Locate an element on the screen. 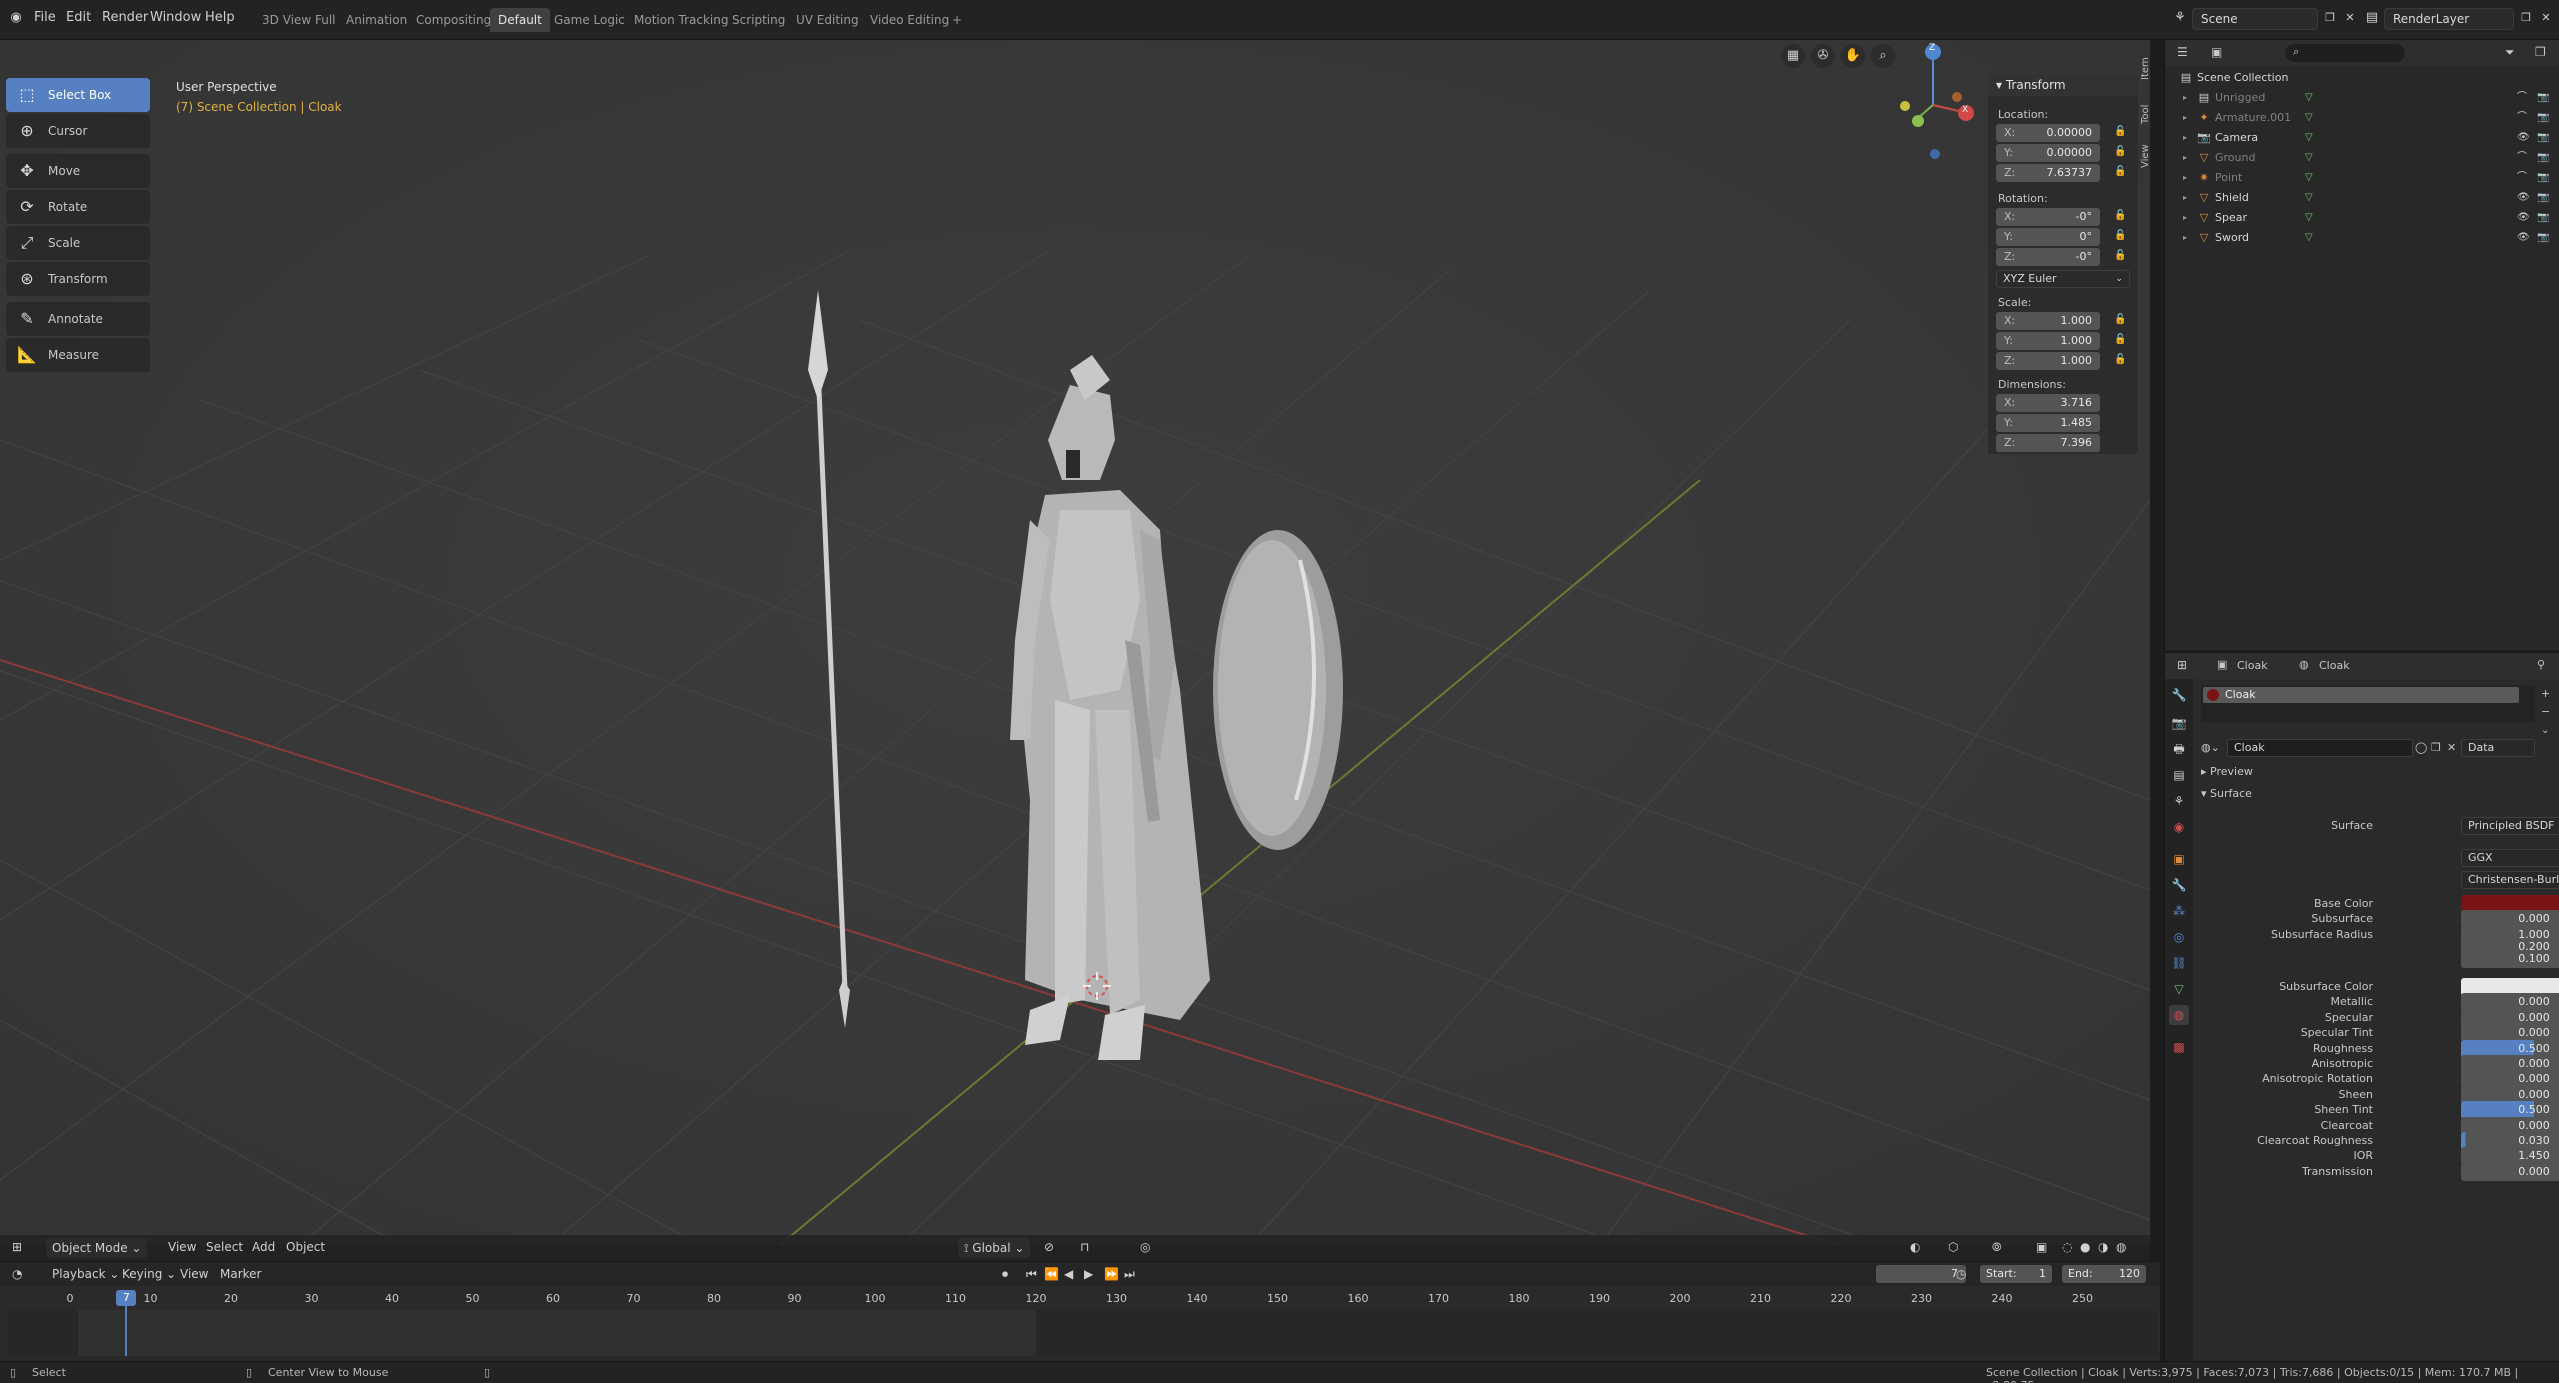 This screenshot has height=1383, width=2559. object-mode-select: Object Mode ⌄ is located at coordinates (97, 1248).